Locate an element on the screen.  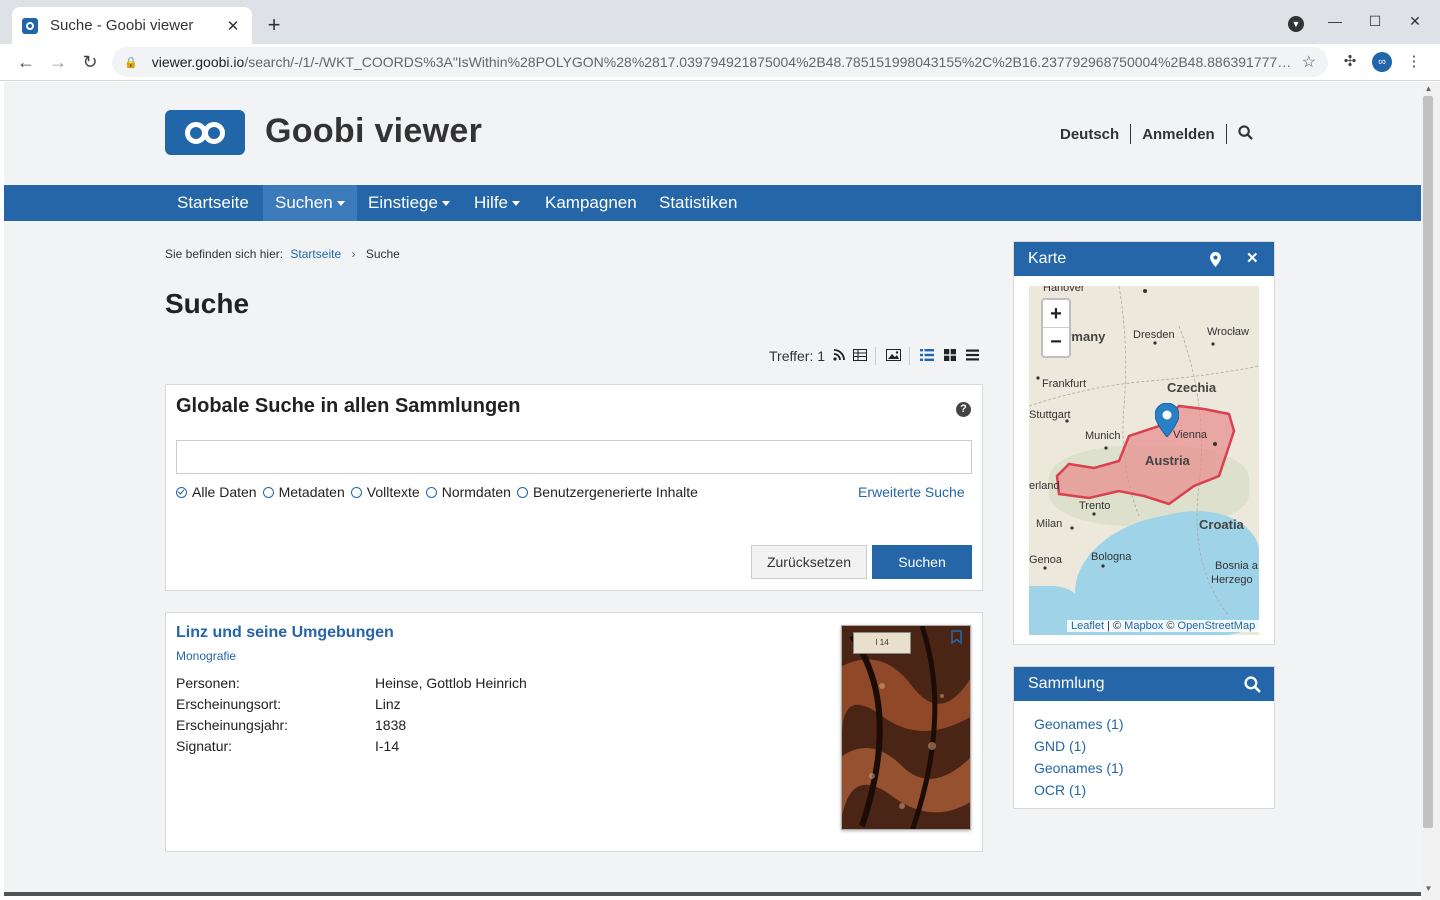
radio-alle-daten: Alle Daten is located at coordinates (216, 492).